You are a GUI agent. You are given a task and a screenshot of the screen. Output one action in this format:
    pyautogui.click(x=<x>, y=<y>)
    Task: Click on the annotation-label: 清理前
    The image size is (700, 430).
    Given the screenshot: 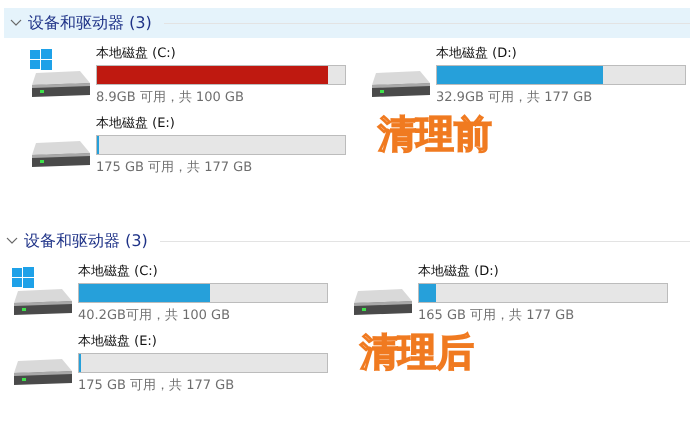 What is the action you would take?
    pyautogui.click(x=435, y=135)
    